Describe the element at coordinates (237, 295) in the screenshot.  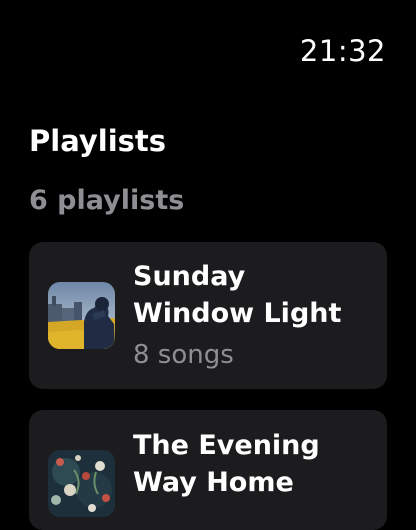
I see `playlist-title: Sunday Window Light` at that location.